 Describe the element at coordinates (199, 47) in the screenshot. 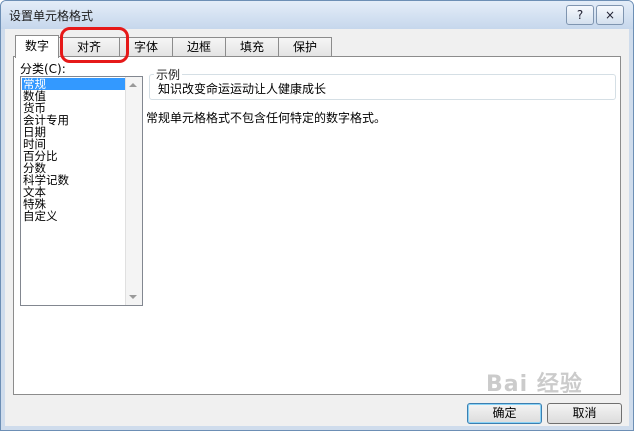

I see `tab-border: 边框` at that location.